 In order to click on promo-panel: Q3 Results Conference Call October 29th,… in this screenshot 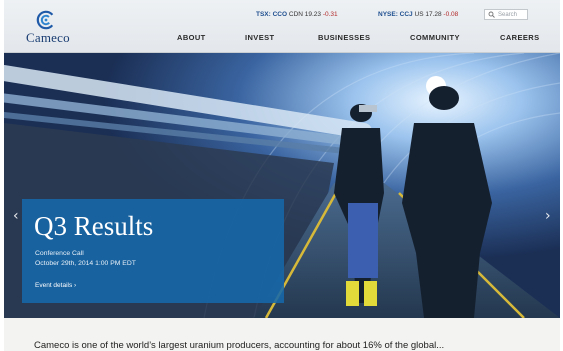, I will do `click(153, 251)`.